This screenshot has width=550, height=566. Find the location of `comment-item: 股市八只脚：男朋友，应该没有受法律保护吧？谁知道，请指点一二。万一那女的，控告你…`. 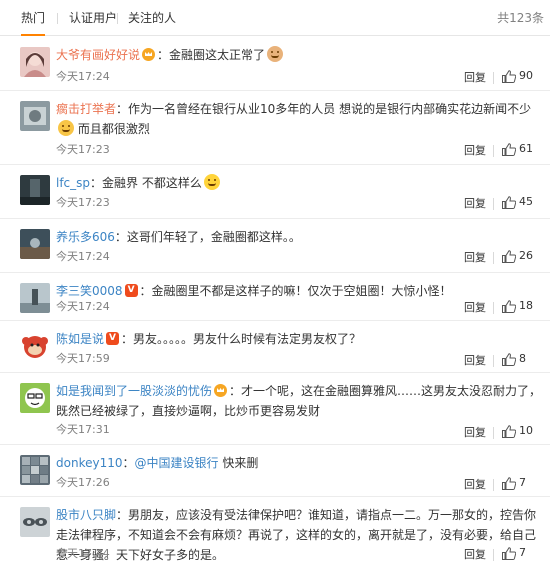

comment-item: 股市八只脚：男朋友，应该没有受法律保护吧？谁知道，请指点一二。万一那女的，控告你… is located at coordinates (275, 531).